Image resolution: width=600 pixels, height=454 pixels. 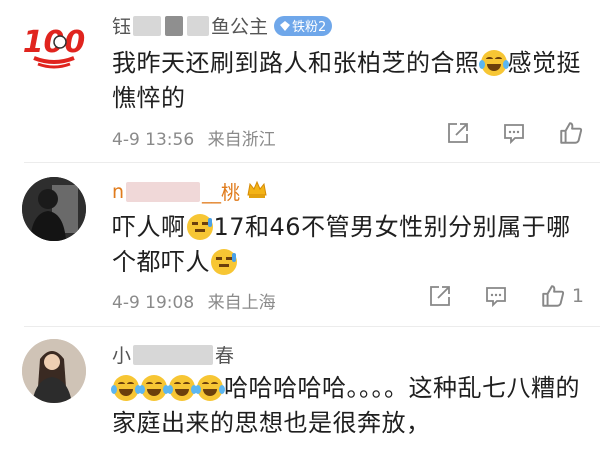 What do you see at coordinates (341, 244) in the screenshot?
I see `comment-text: 吓人啊 17和46不管男女性别分别属于哪个都吓人` at bounding box center [341, 244].